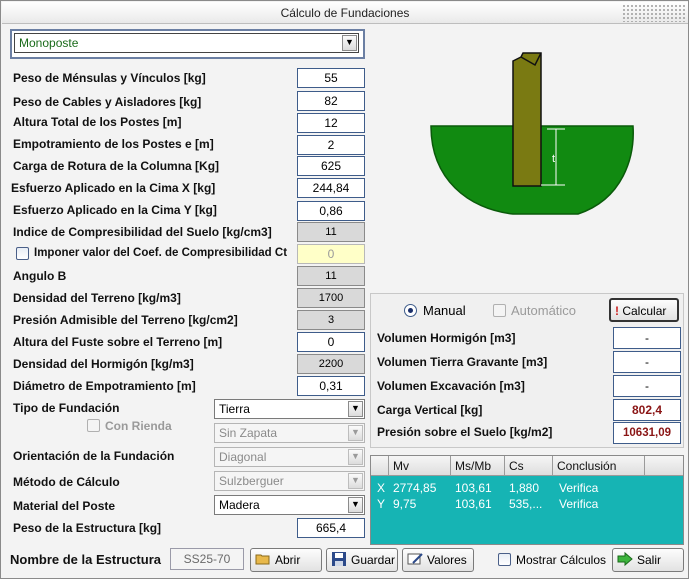 This screenshot has height=579, width=689. I want to click on field-coef-ct: 0, so click(331, 254).